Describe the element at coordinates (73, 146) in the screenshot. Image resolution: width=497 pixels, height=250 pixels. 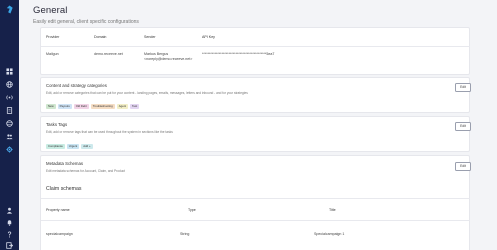
I see `tag-urgent: Urgent` at that location.